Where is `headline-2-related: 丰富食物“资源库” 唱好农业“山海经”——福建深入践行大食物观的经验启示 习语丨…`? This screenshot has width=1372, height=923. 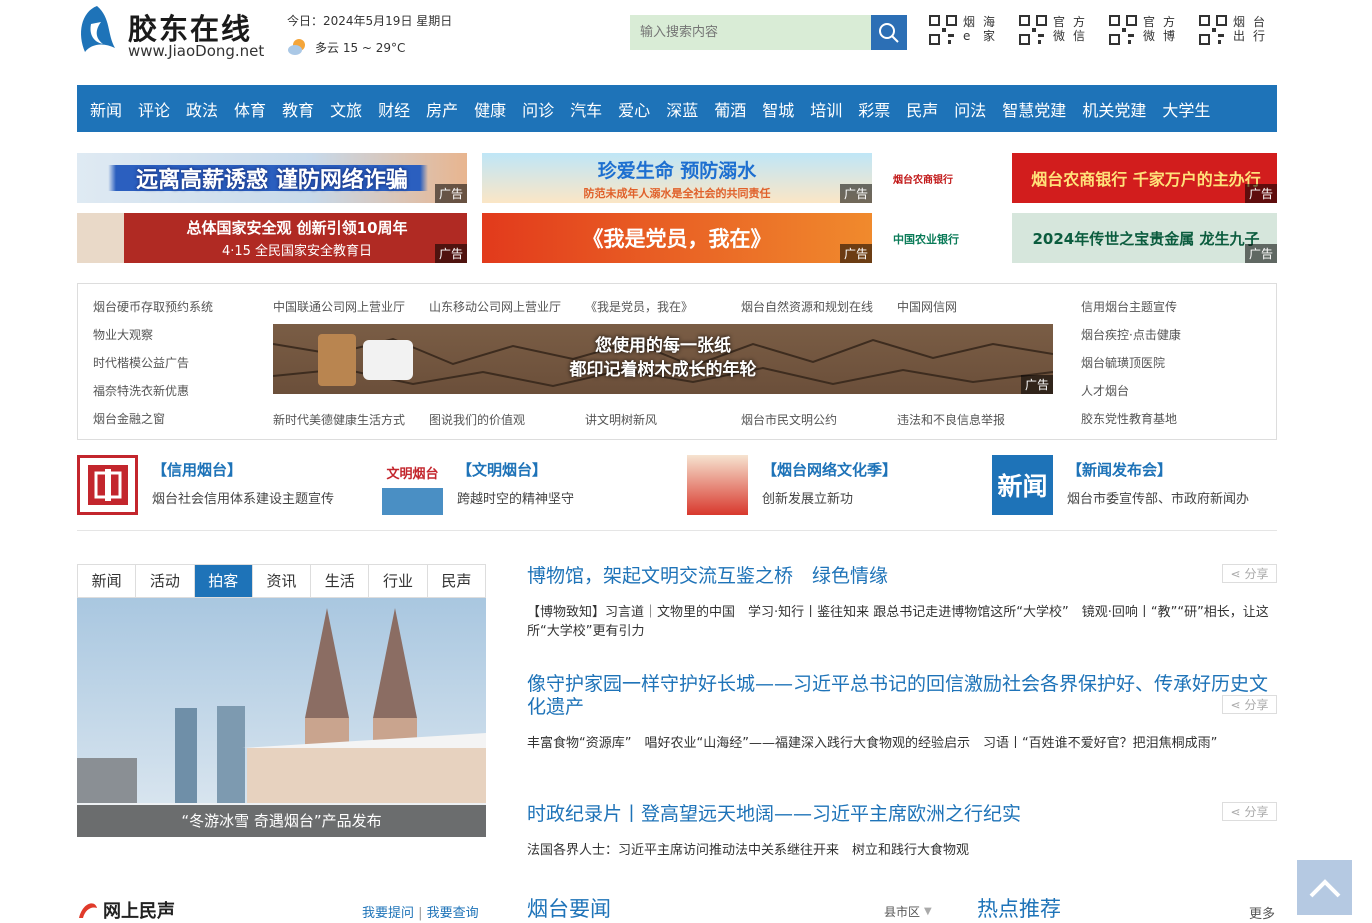 headline-2-related: 丰富食物“资源库” 唱好农业“山海经”——福建深入践行大食物观的经验启示 习语丨… is located at coordinates (902, 743).